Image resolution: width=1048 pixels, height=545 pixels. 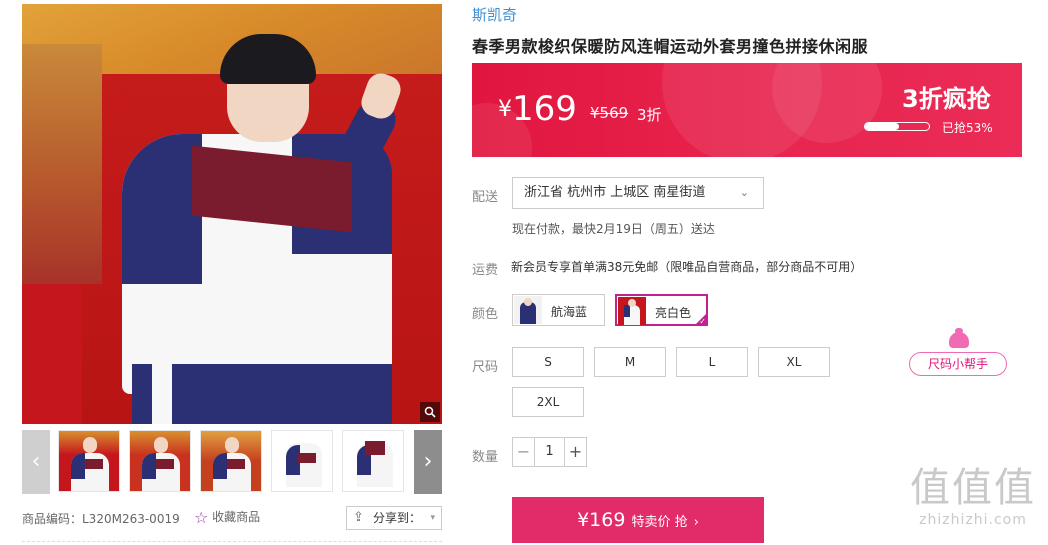 I want to click on buy-button: ¥169 特卖价 抢 ›, so click(x=638, y=520).